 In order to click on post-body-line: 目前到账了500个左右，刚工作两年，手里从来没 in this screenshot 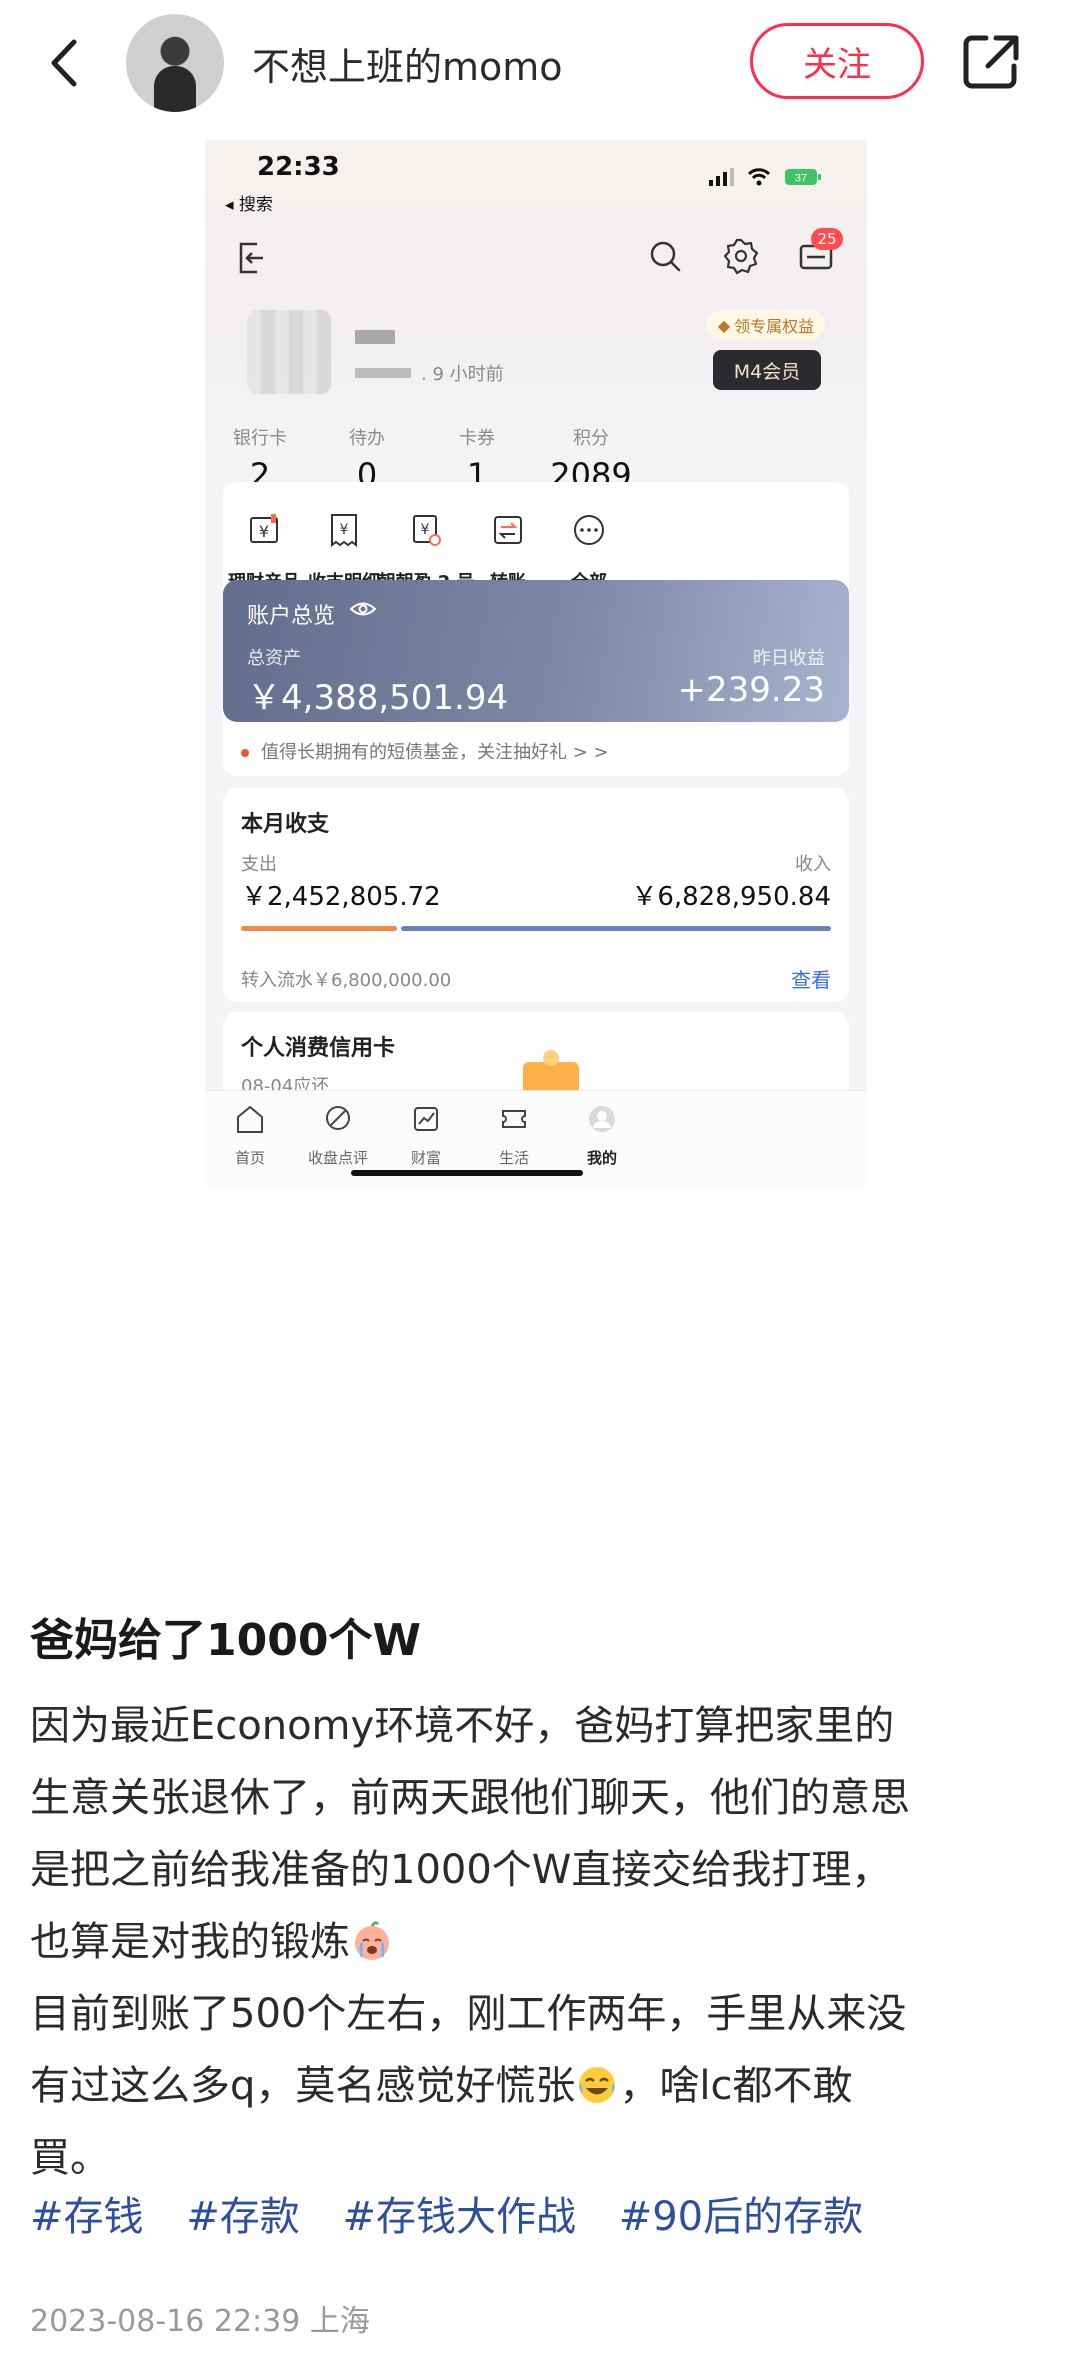, I will do `click(468, 2014)`.